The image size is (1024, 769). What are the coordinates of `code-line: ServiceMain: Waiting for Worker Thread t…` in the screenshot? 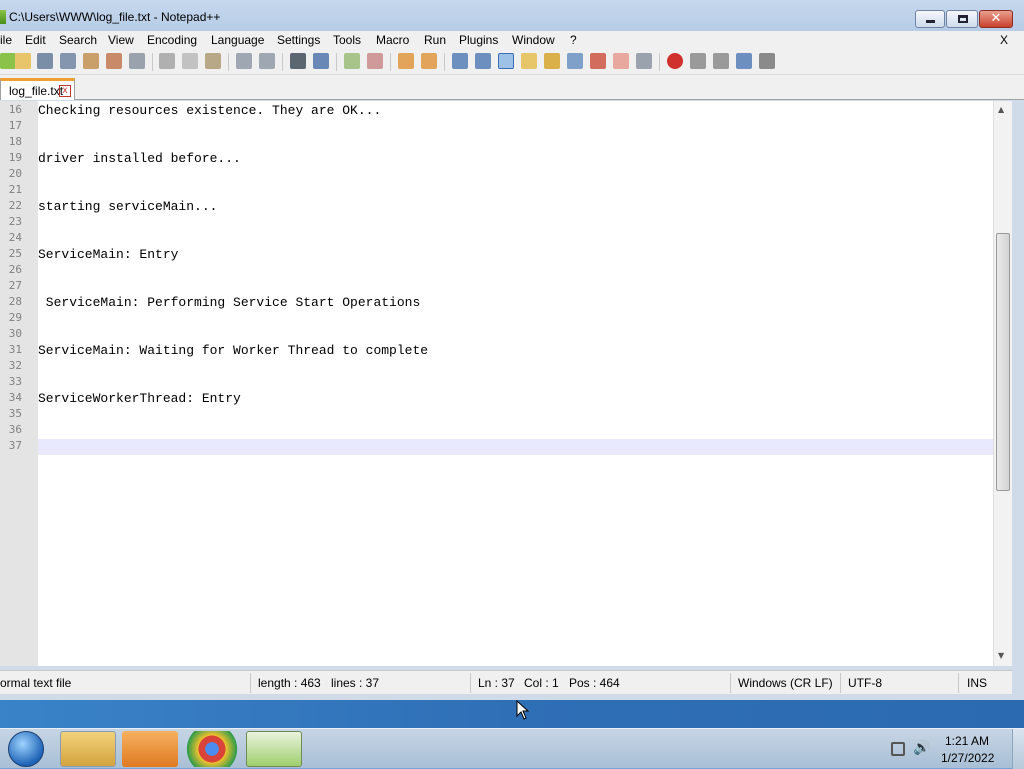 It's located at (233, 350).